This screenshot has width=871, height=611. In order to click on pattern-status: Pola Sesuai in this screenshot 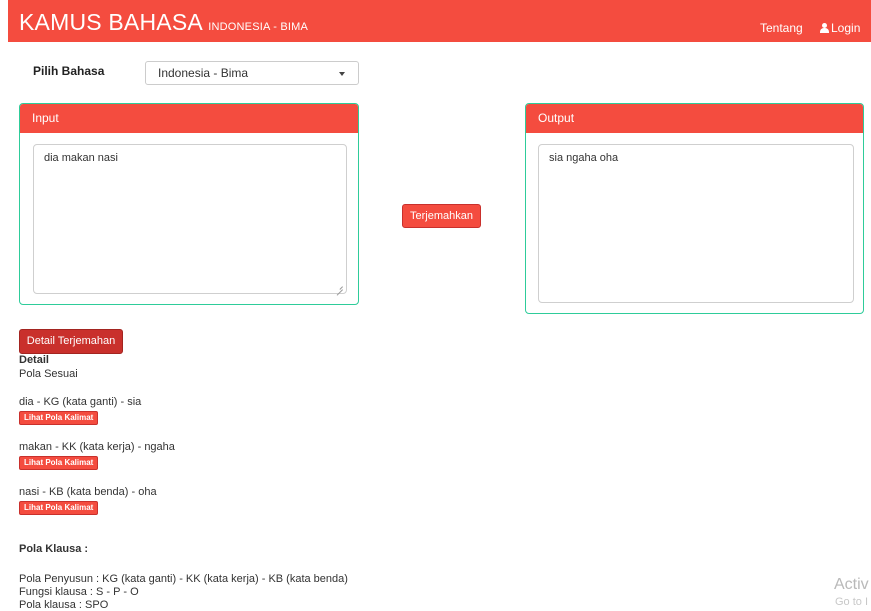, I will do `click(48, 374)`.